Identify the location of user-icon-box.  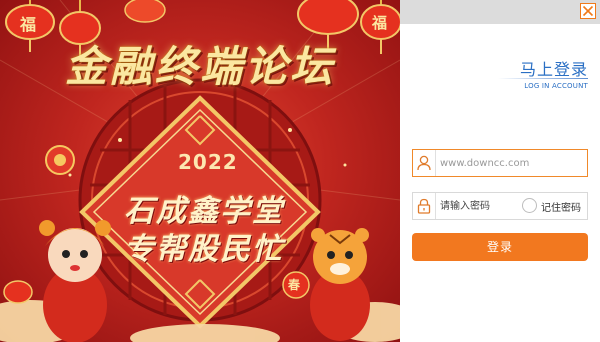
(424, 163).